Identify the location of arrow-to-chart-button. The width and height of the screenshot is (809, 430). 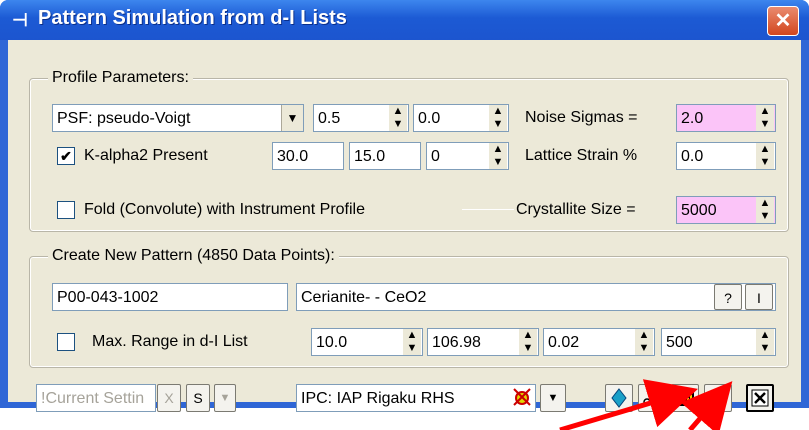
(628, 404).